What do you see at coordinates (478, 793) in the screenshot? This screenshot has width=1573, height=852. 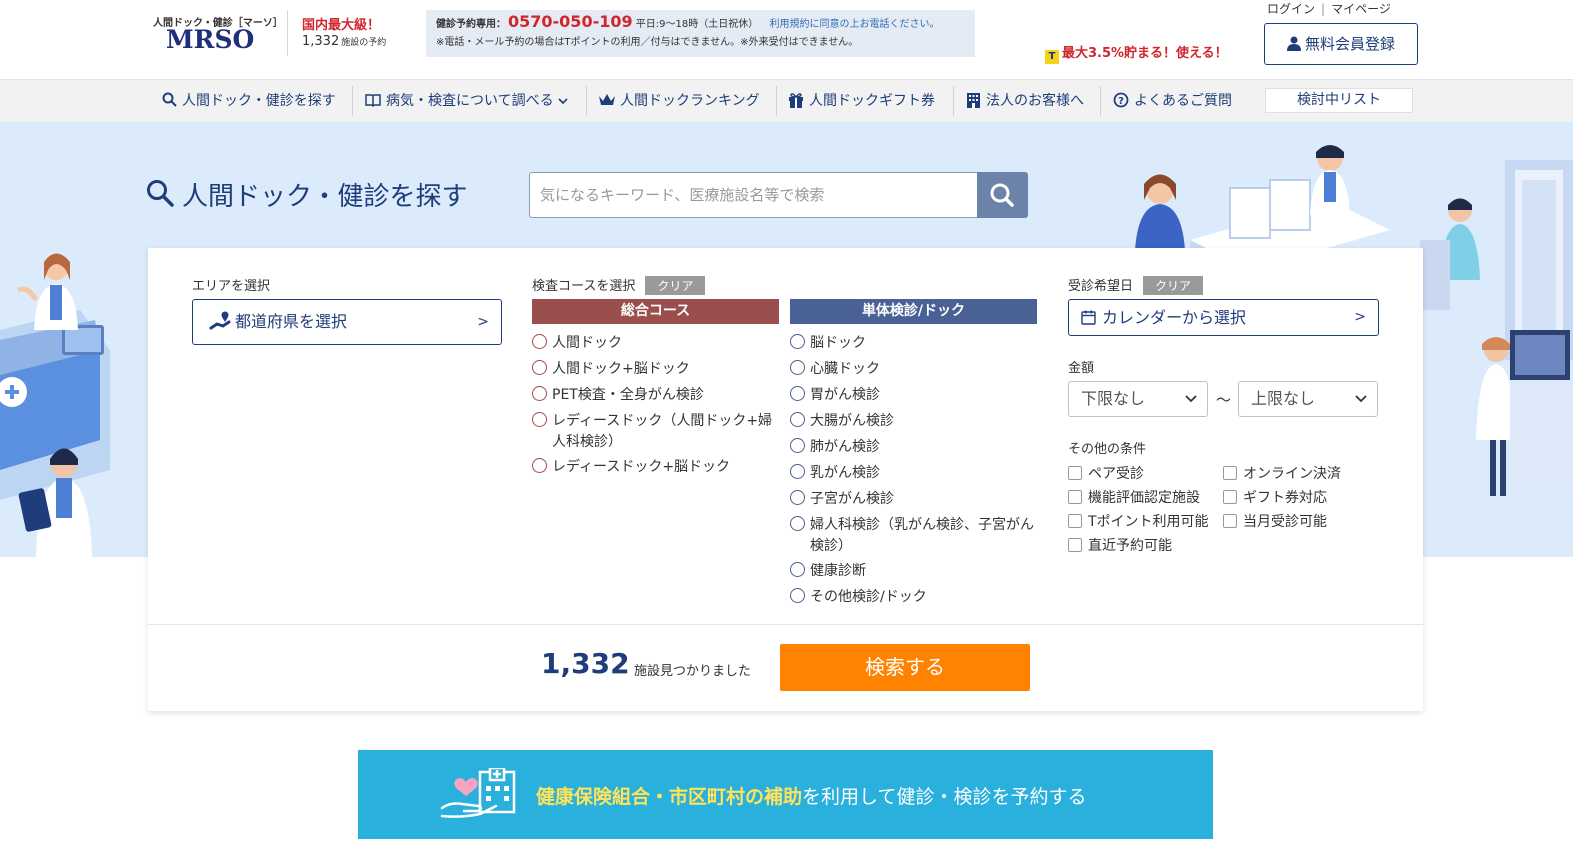 I see `hospital-heart-icon` at bounding box center [478, 793].